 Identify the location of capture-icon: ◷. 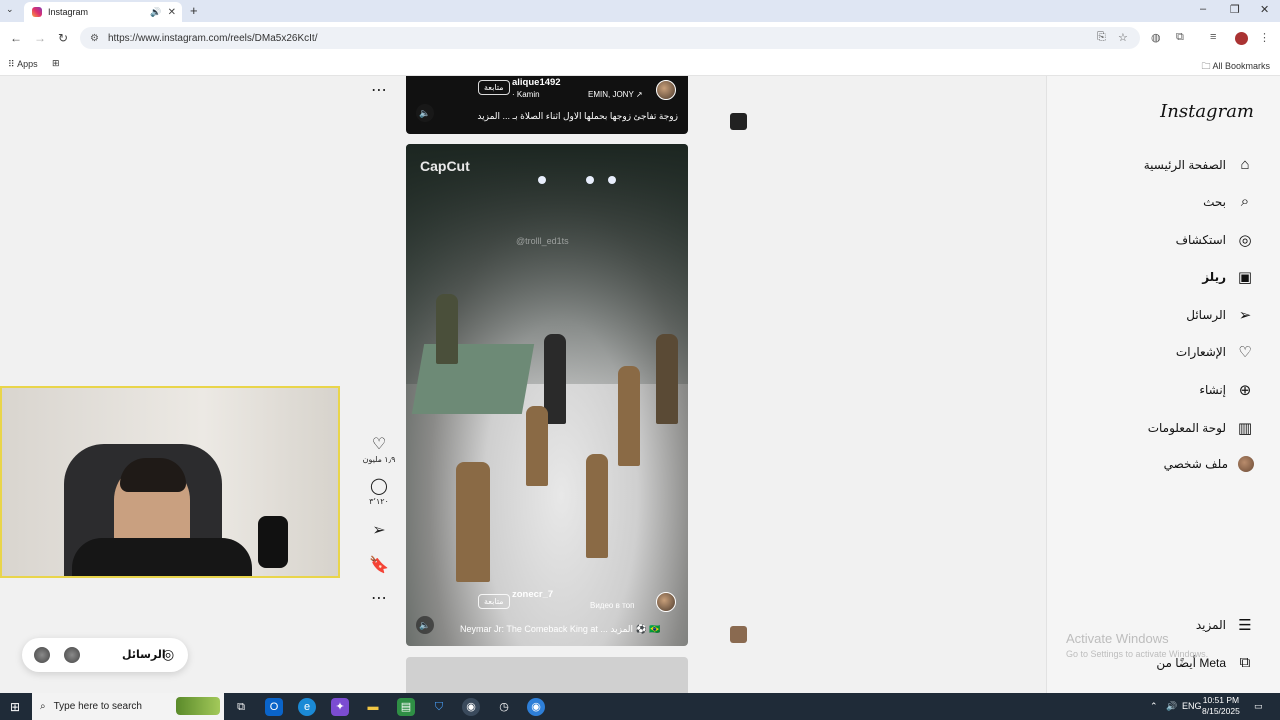
(504, 707).